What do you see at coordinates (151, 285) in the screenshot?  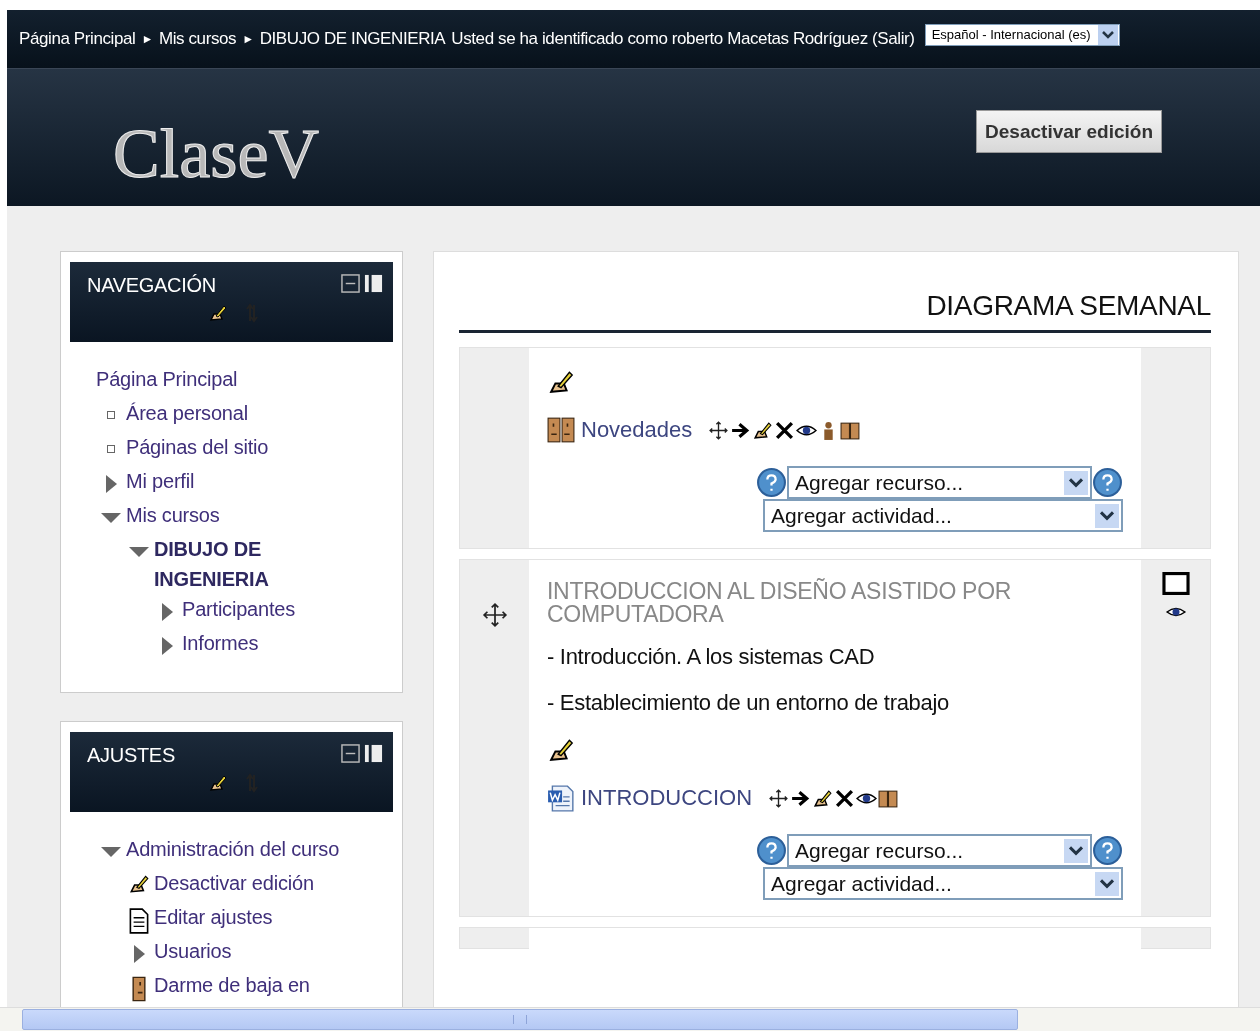 I see `block-title: NAVEGACIÓN` at bounding box center [151, 285].